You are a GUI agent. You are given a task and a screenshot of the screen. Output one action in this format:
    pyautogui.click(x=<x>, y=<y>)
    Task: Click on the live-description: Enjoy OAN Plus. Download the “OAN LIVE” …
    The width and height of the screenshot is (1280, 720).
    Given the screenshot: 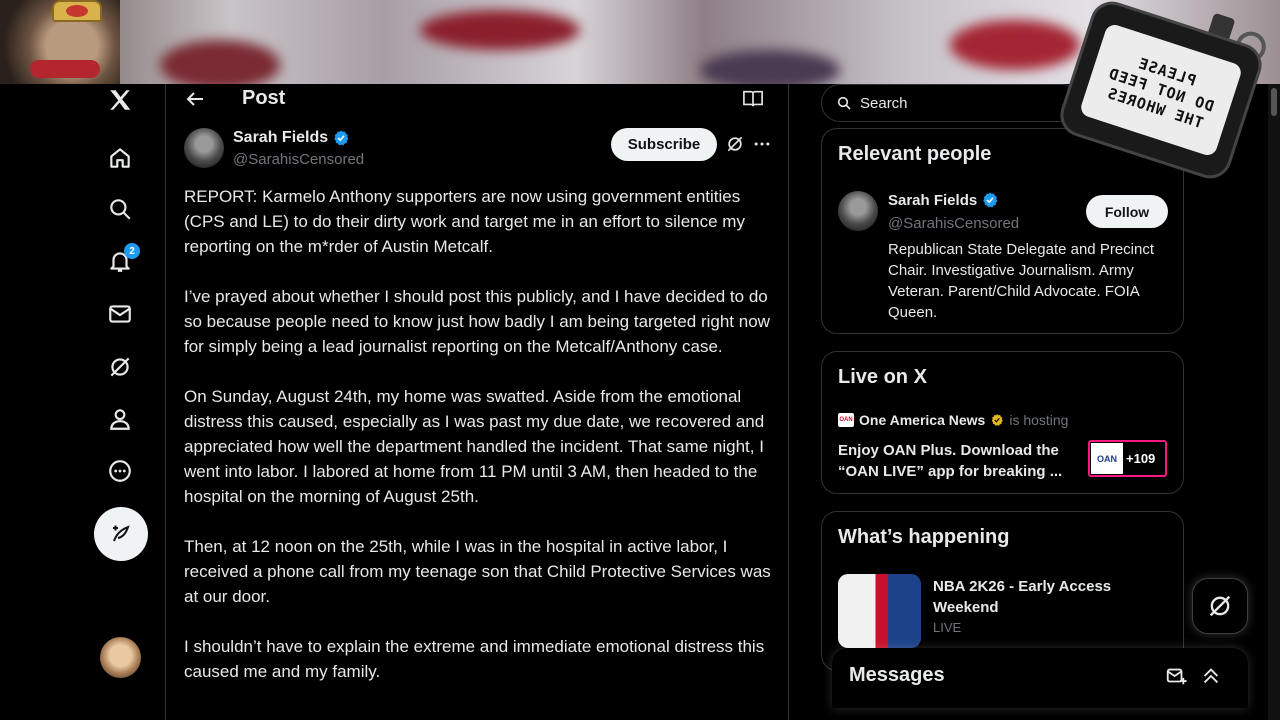 What is the action you would take?
    pyautogui.click(x=950, y=461)
    